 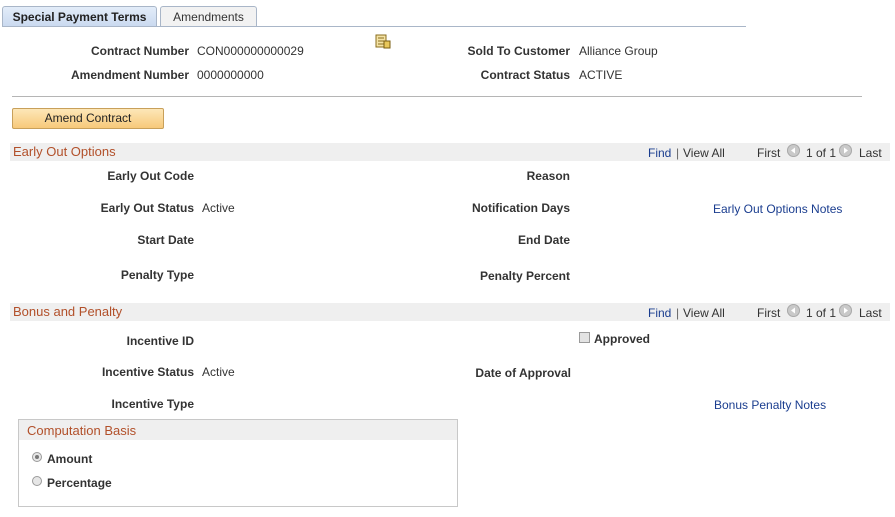 I want to click on early-out-options-notes-link: Early Out Options Notes, so click(x=777, y=209).